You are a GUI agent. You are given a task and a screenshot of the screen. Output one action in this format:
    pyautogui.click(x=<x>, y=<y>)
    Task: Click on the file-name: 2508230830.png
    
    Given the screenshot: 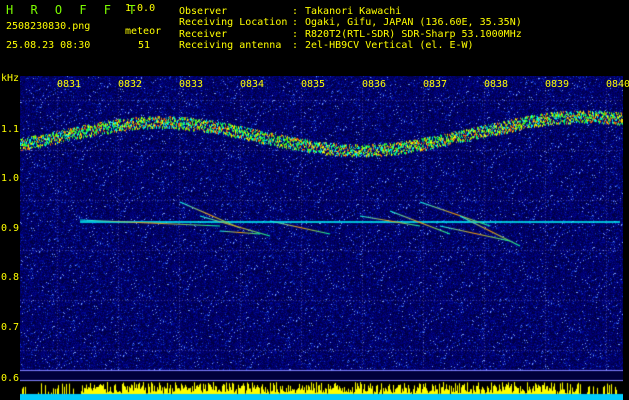 What is the action you would take?
    pyautogui.click(x=48, y=26)
    